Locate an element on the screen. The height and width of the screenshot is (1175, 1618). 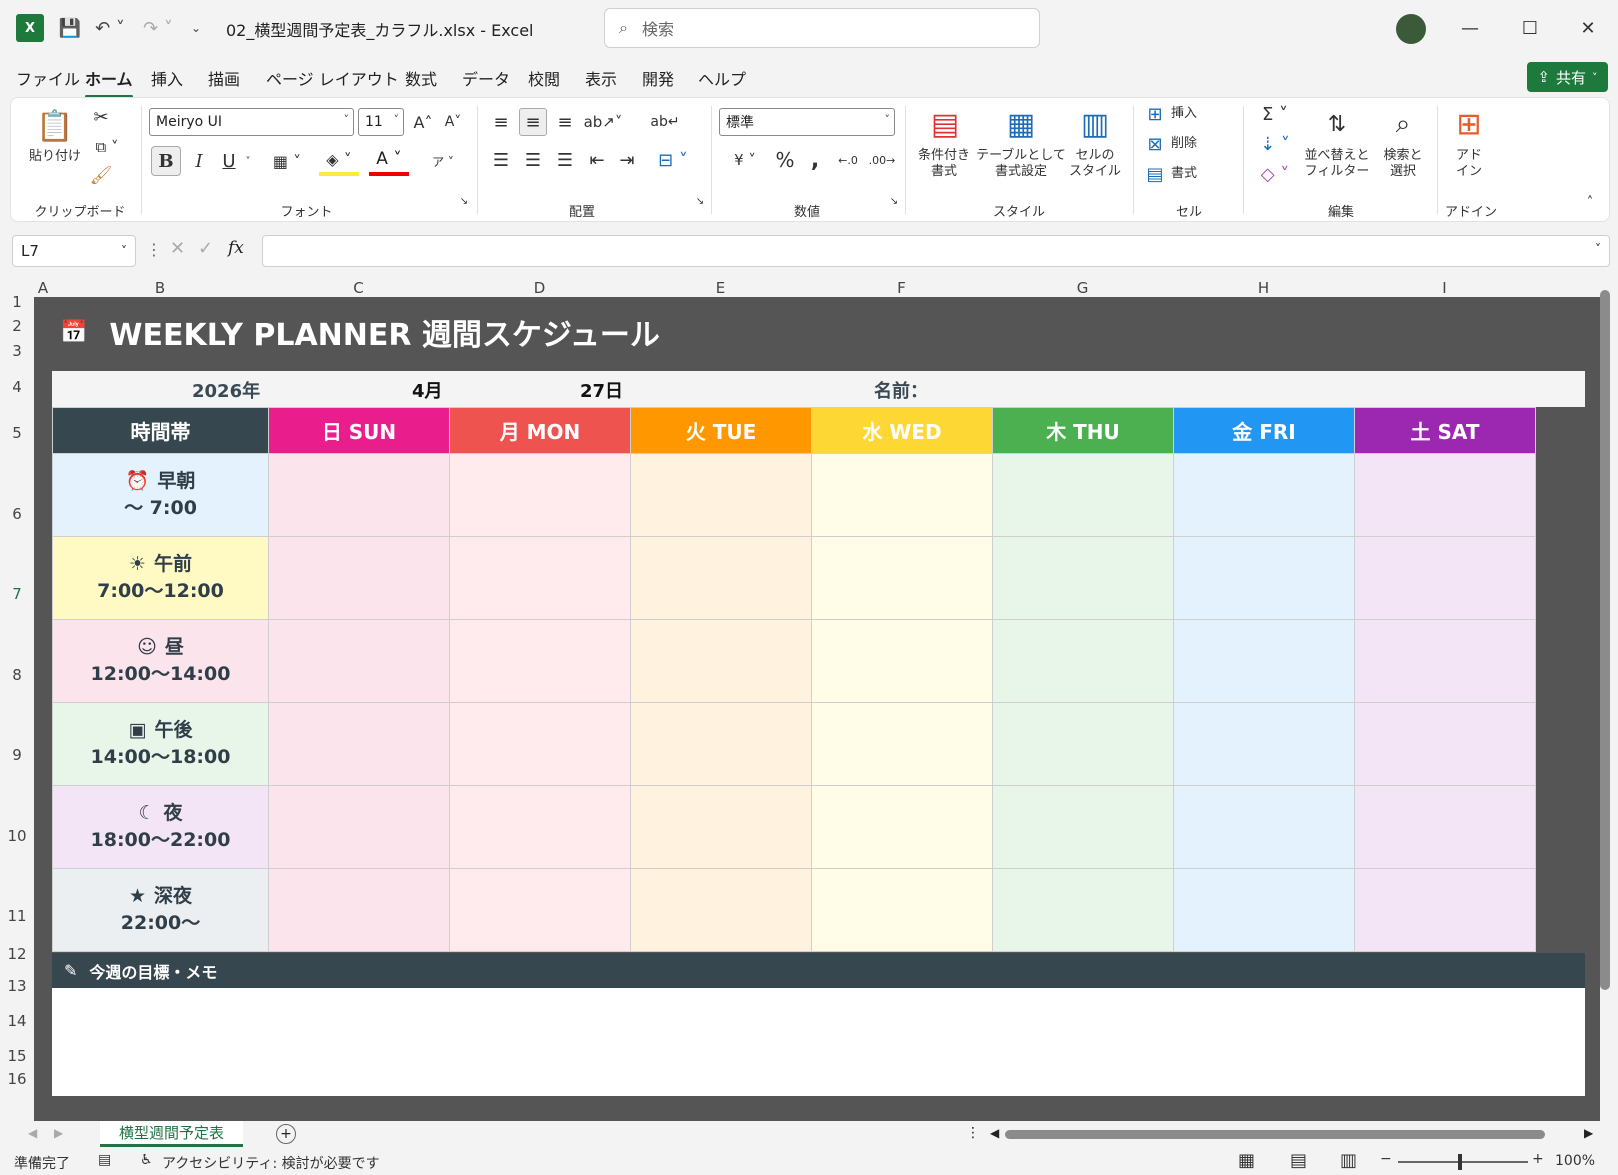
find-select-button: 検索と 選択 is located at coordinates (1403, 164).